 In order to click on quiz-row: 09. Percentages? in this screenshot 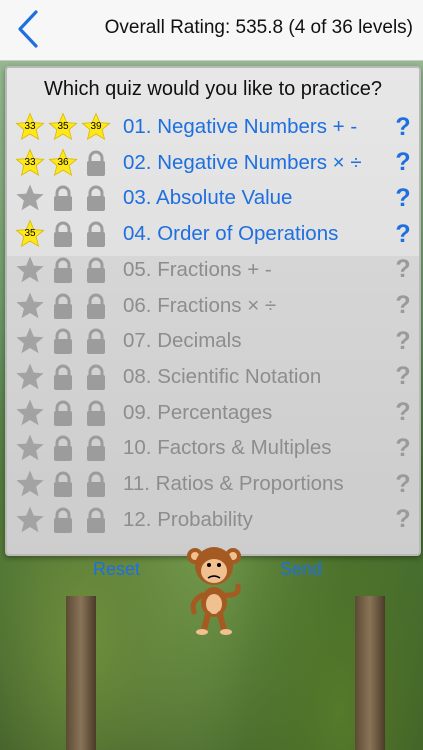, I will do `click(215, 413)`.